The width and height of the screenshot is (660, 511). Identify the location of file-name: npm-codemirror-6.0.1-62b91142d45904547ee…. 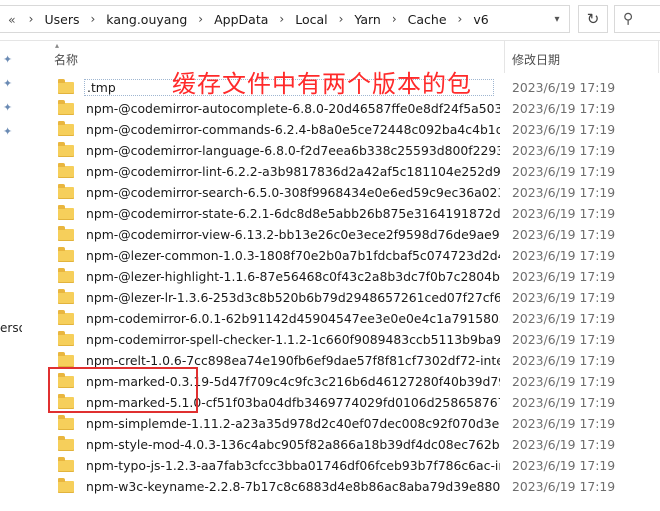
(293, 318).